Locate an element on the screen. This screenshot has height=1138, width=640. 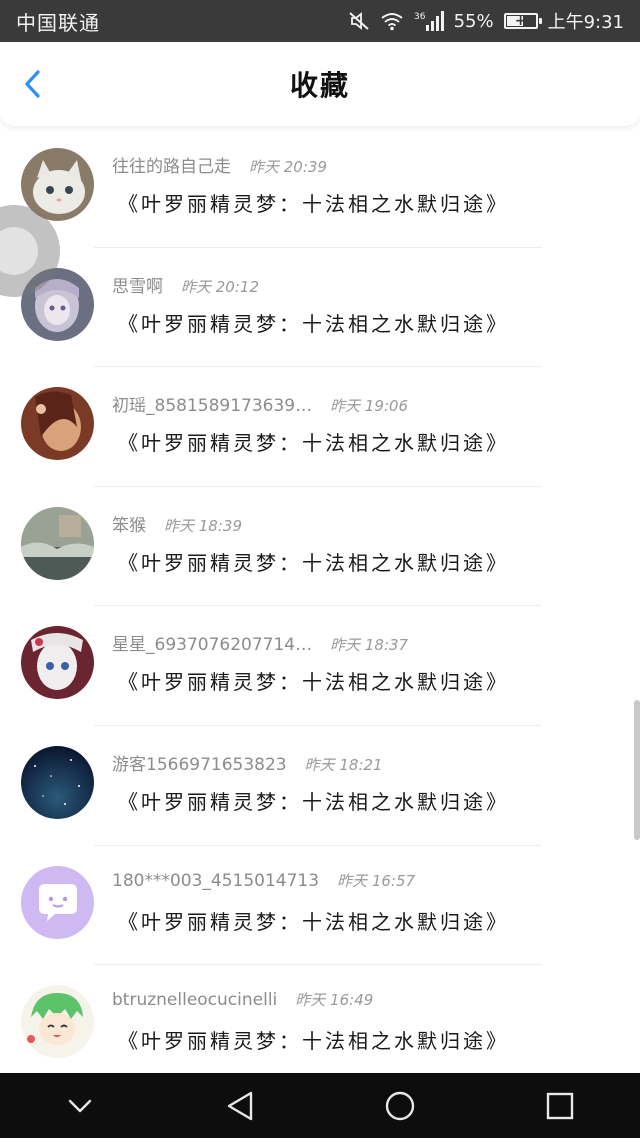
timestamp: 昨天 20:12 is located at coordinates (220, 286).